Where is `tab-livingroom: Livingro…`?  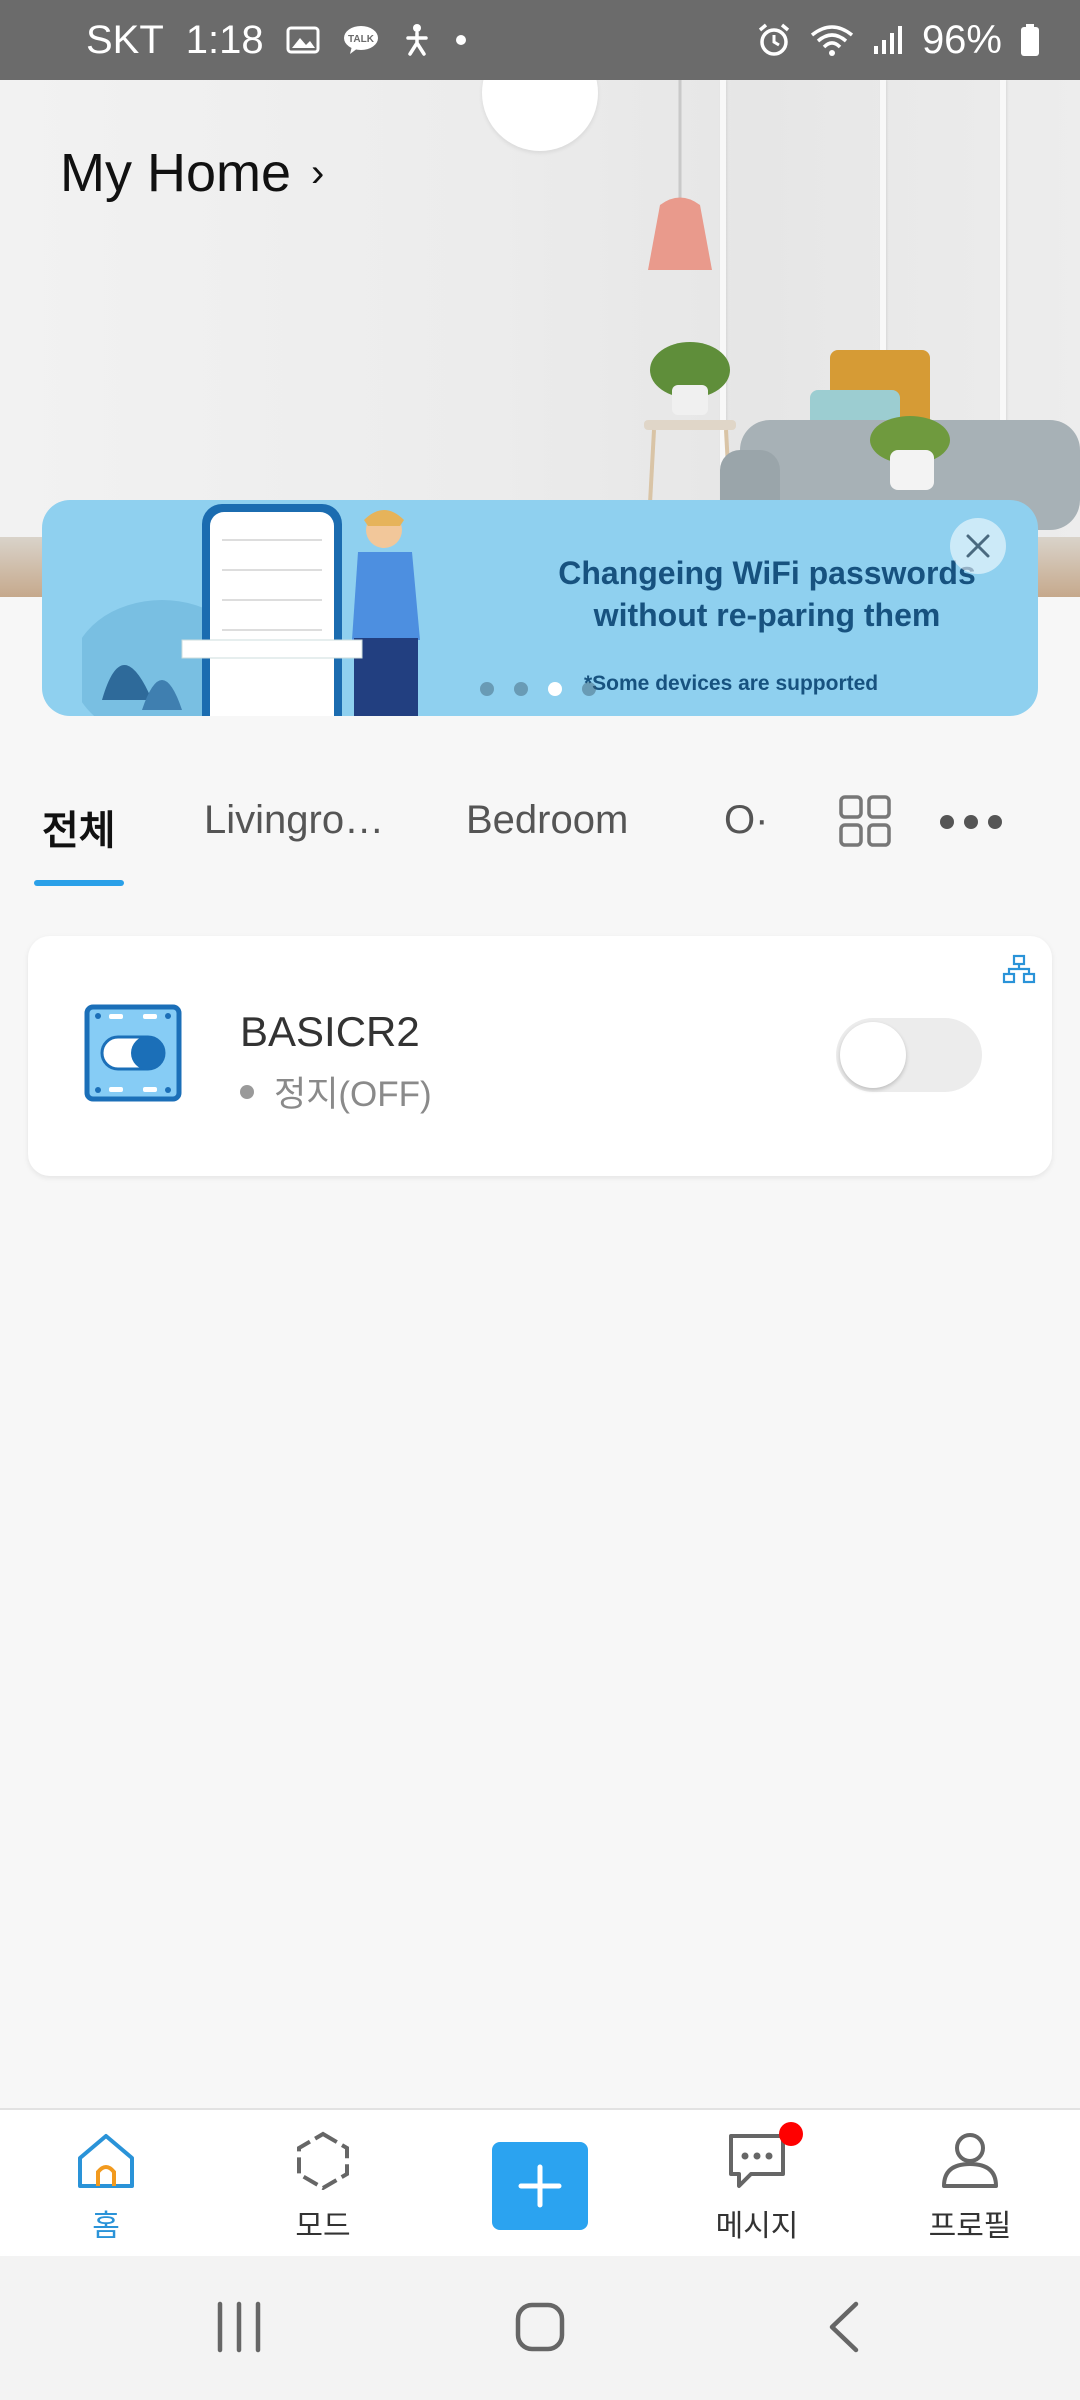
tab-livingroom: Livingro… is located at coordinates (294, 820).